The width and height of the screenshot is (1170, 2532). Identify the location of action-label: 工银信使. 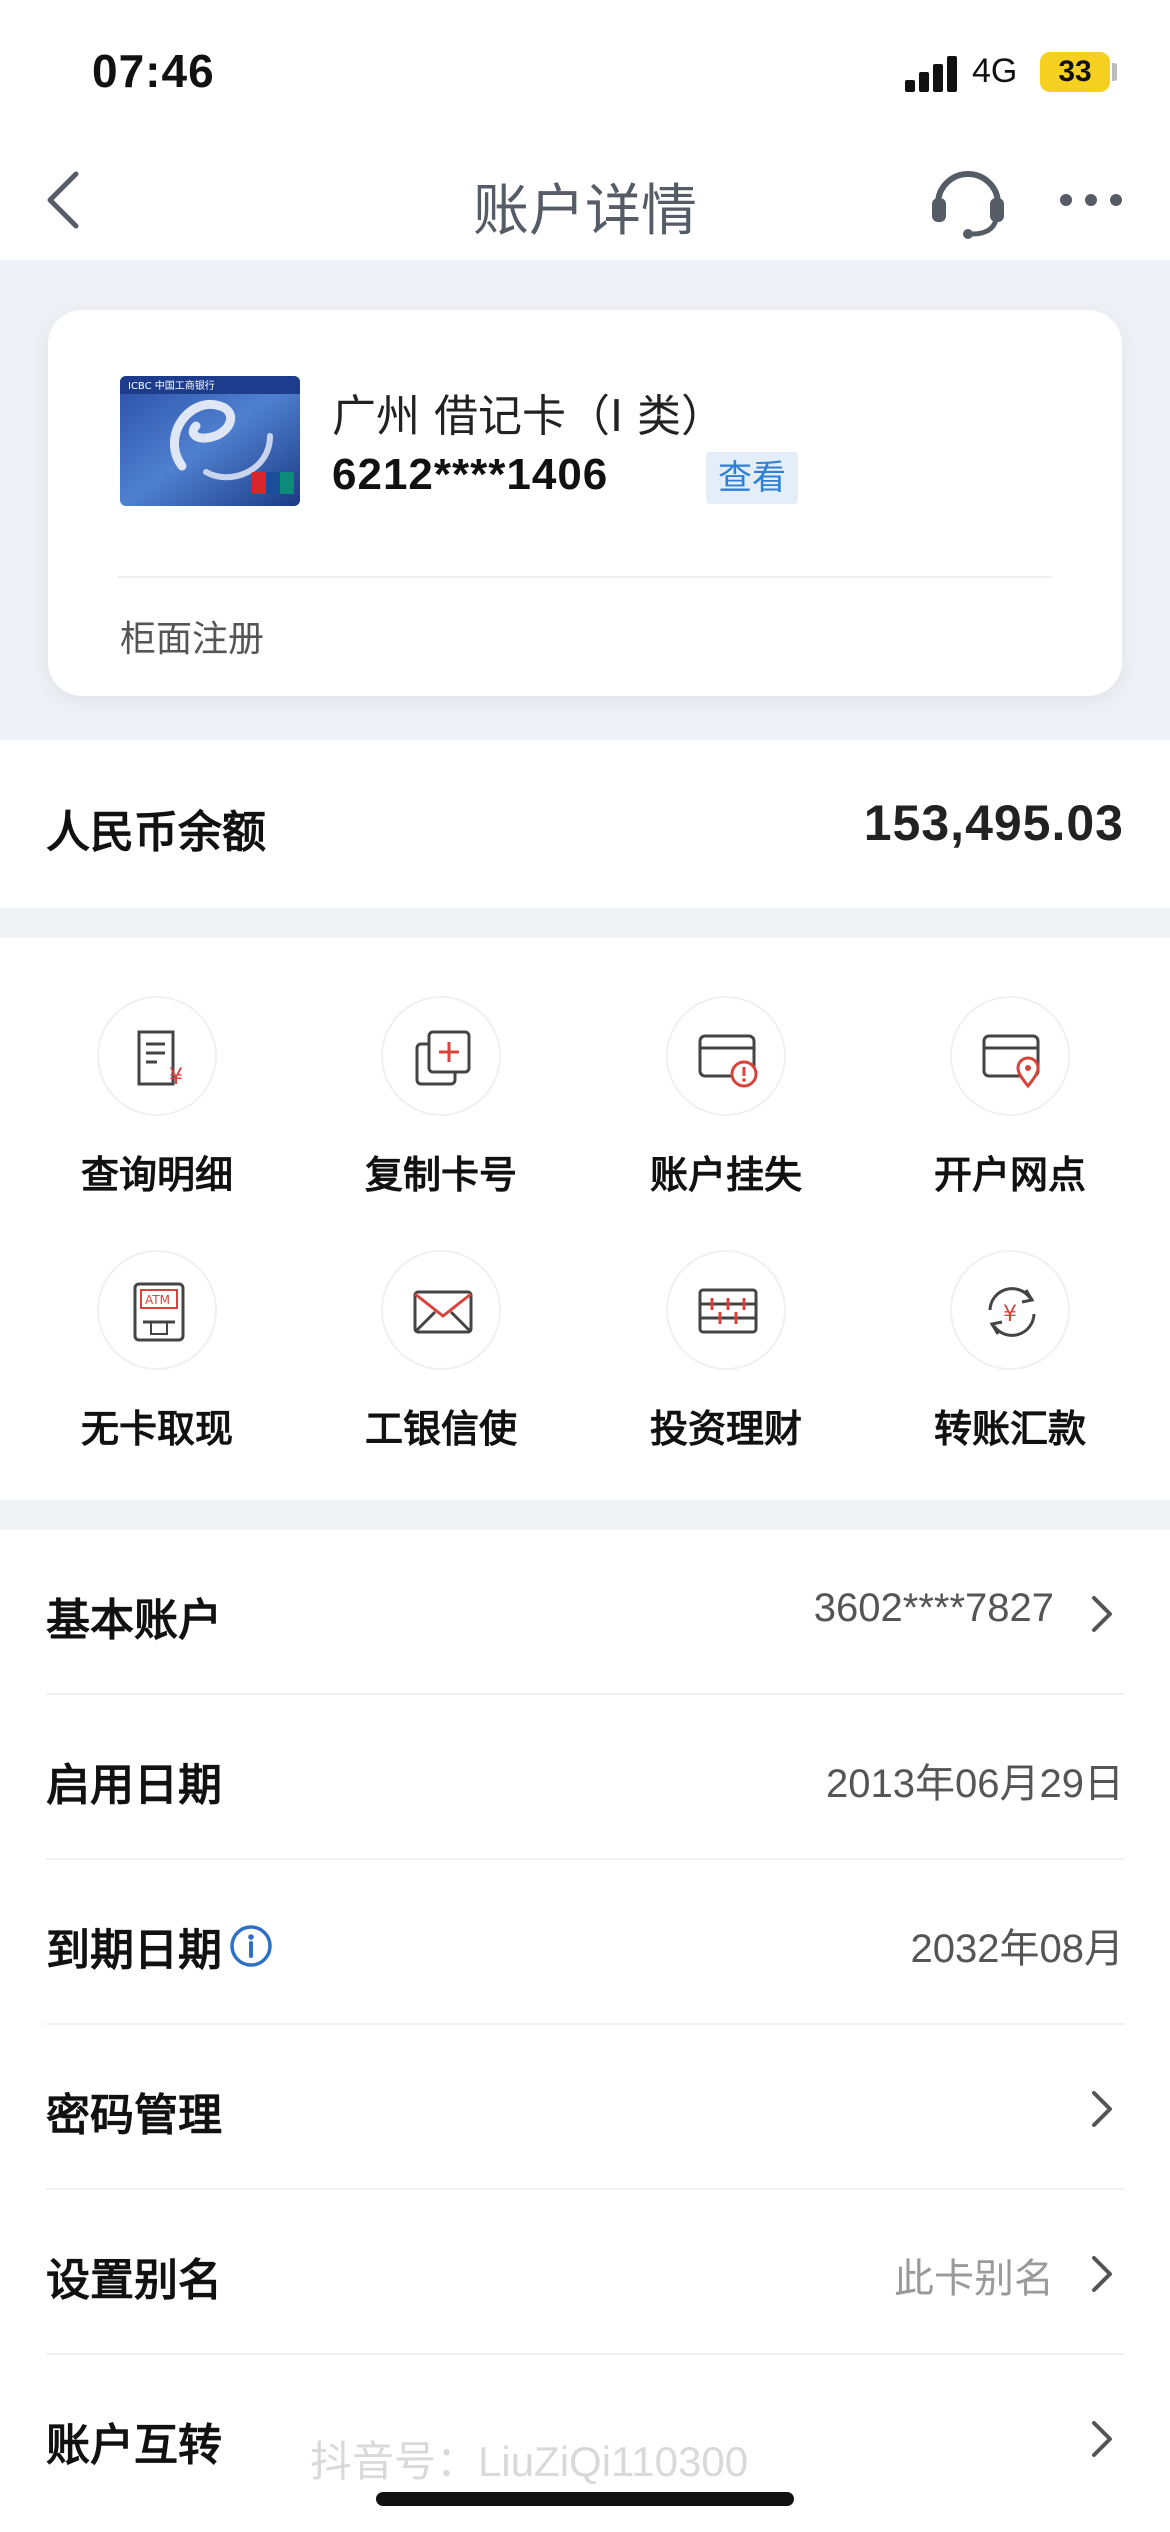
(440, 1429).